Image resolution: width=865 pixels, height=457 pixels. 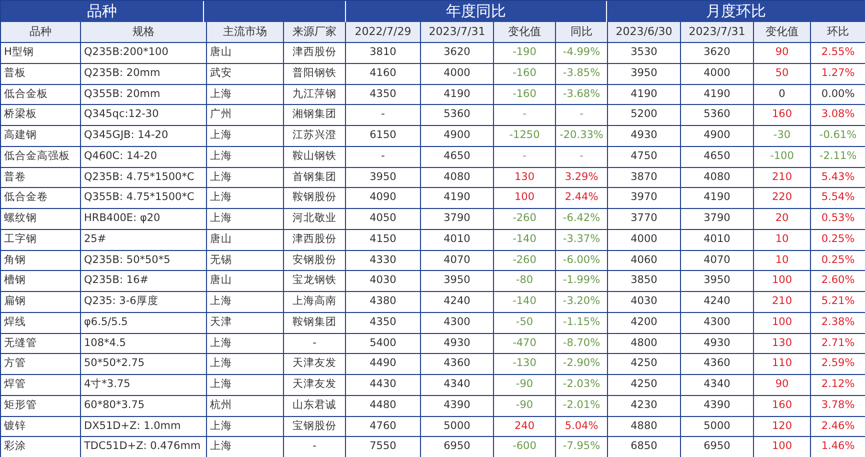 I want to click on column-header: 同比, so click(x=582, y=32).